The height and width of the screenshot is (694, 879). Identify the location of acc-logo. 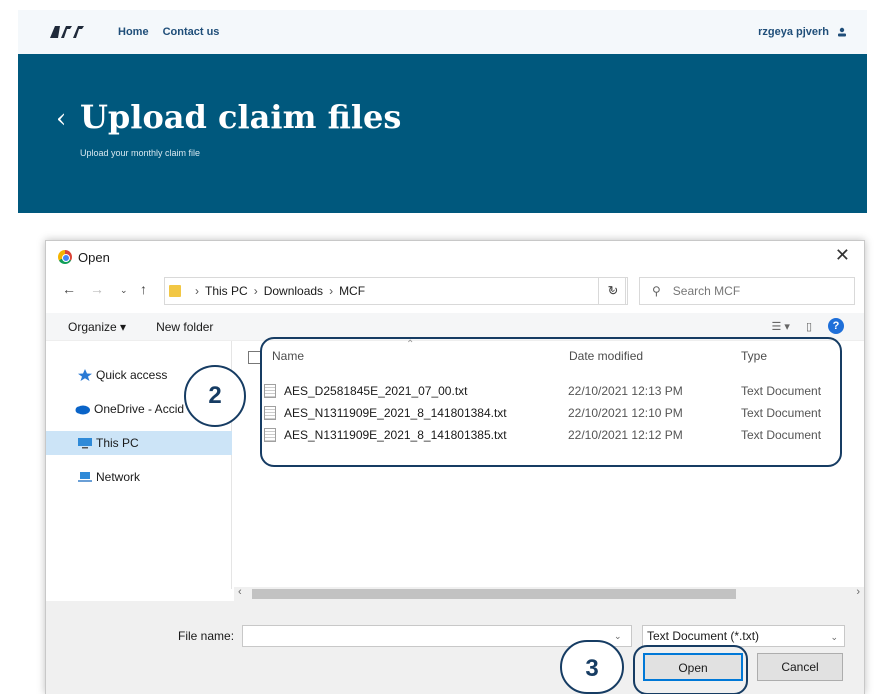
(68, 32).